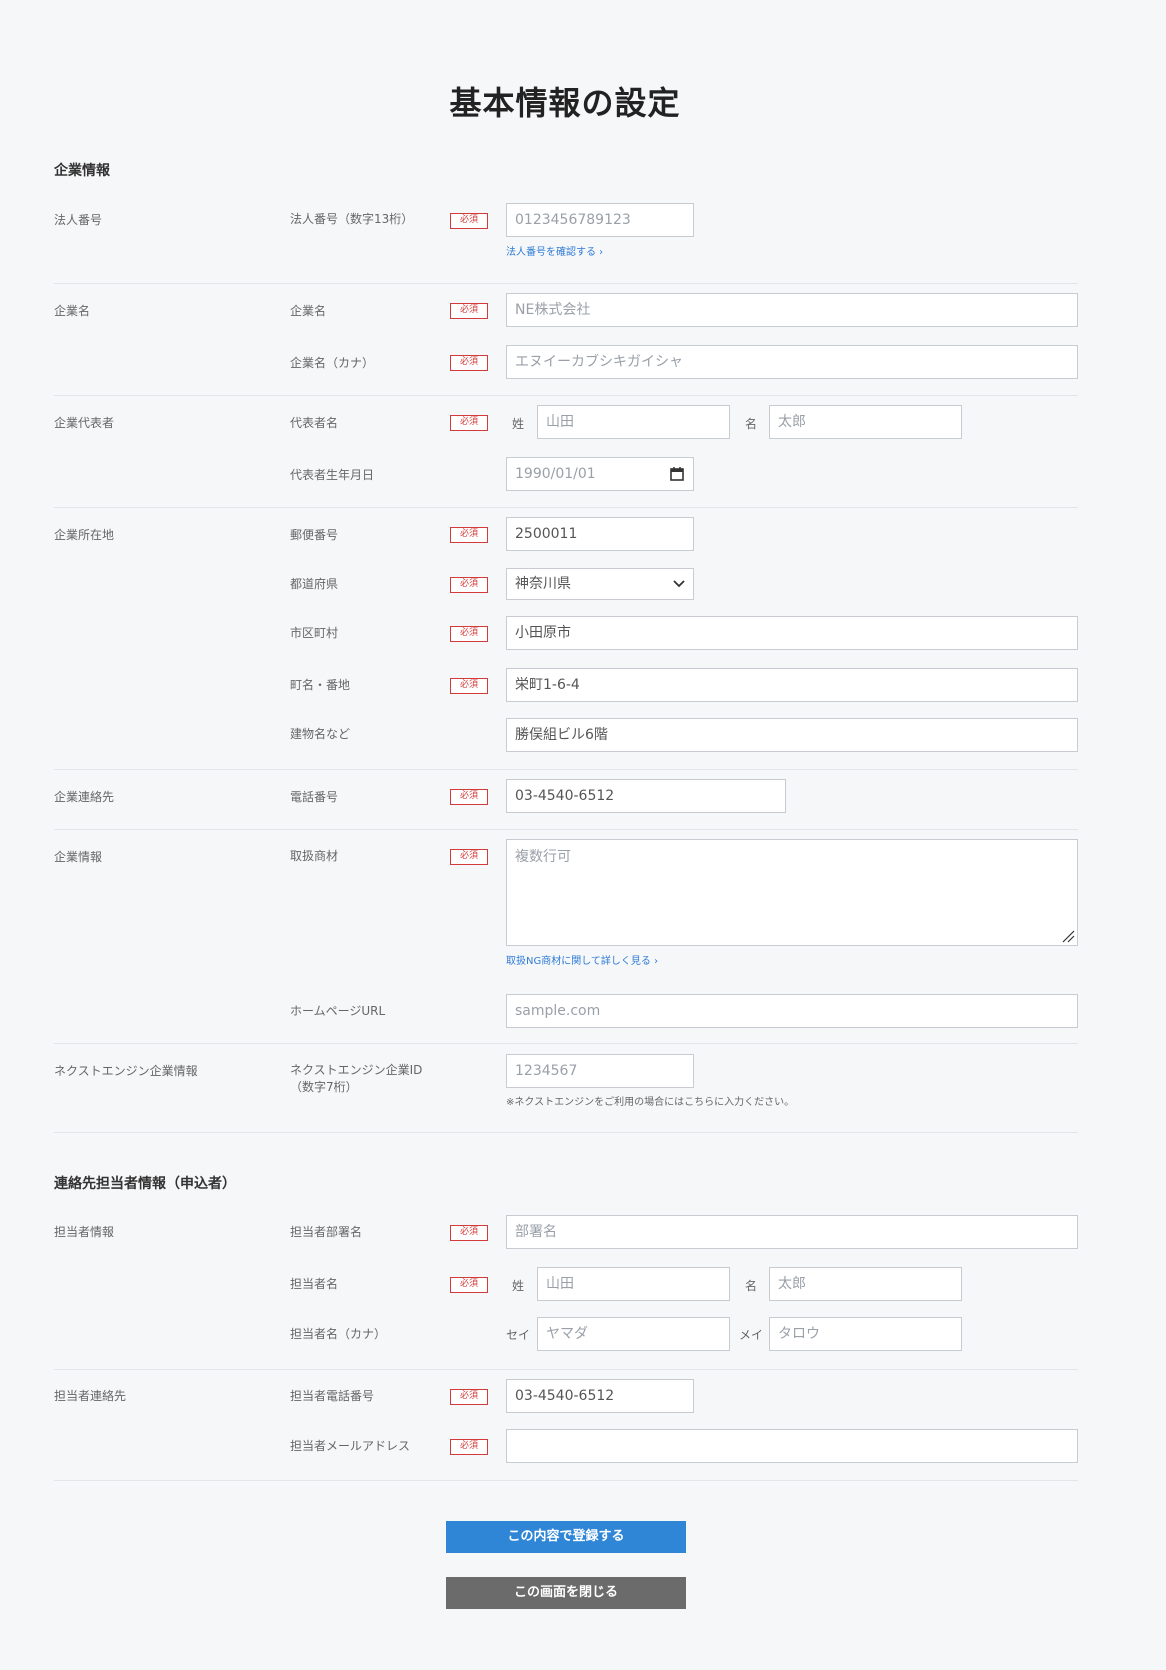 This screenshot has height=1670, width=1166. I want to click on label-ne-id: ネクストエンジン企業ID （数字7桁）, so click(356, 1078).